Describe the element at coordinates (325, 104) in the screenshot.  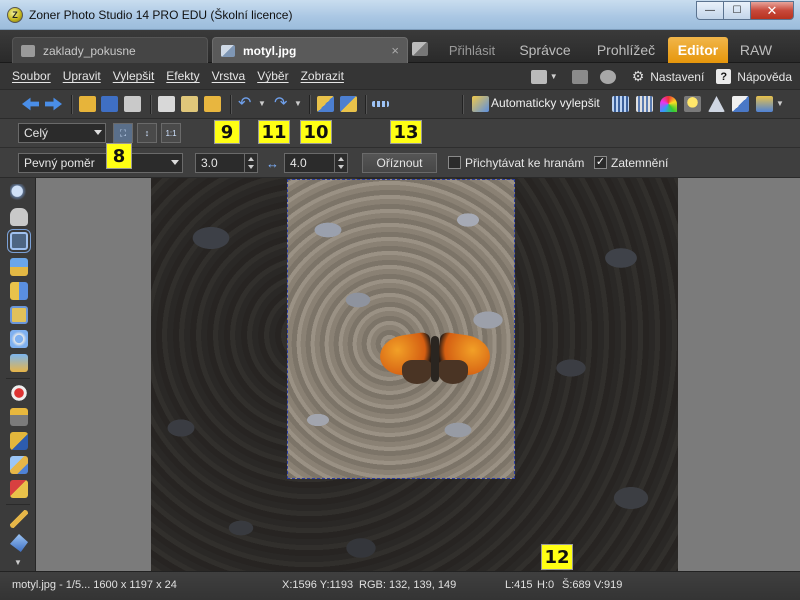
I see `layers-icon` at that location.